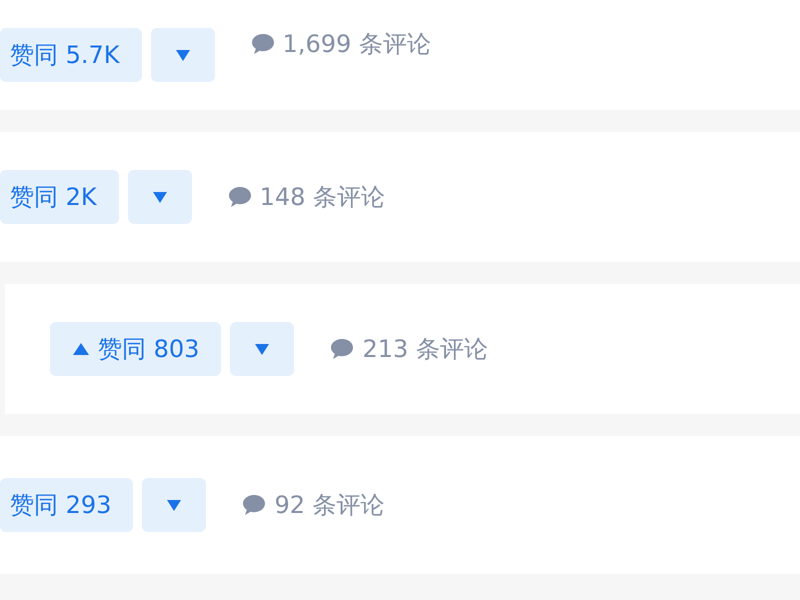 This screenshot has height=600, width=800. I want to click on comments-button: 213 条评论, so click(409, 349).